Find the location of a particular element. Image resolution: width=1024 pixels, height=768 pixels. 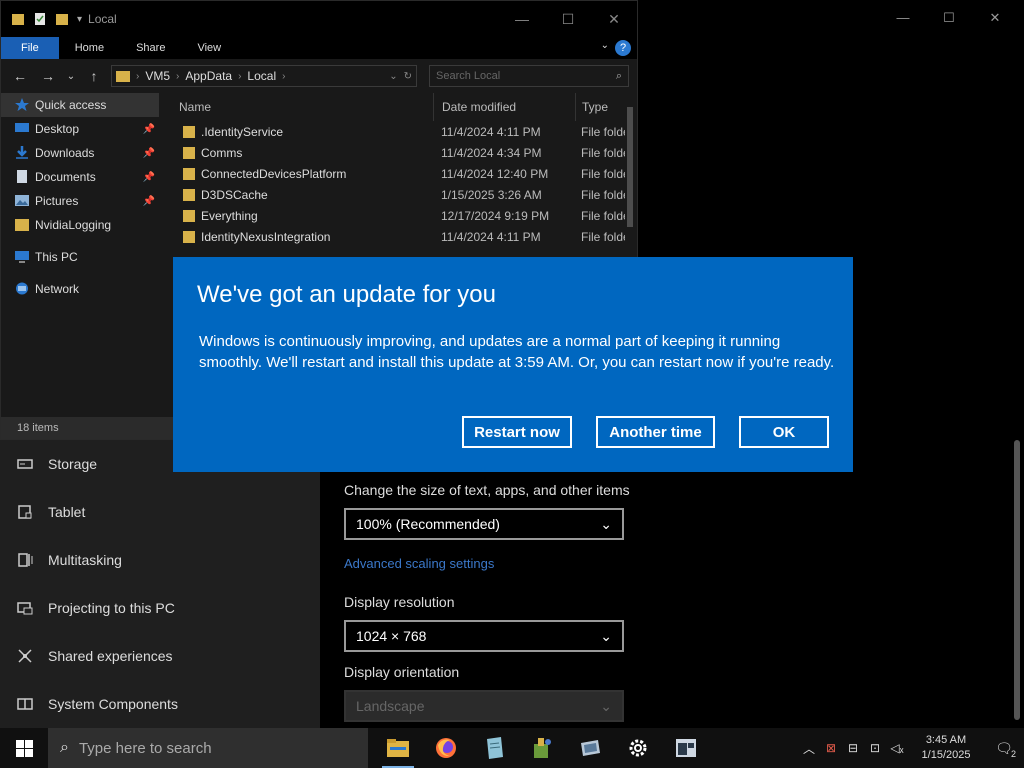

security-alert-icon: ⊠ is located at coordinates (831, 748).